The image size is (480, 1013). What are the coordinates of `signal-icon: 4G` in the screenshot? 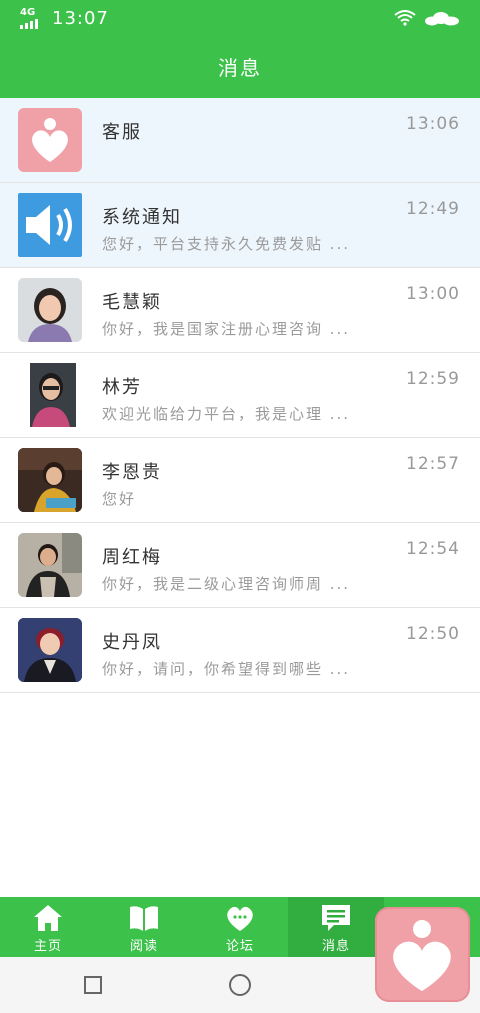 It's located at (33, 17).